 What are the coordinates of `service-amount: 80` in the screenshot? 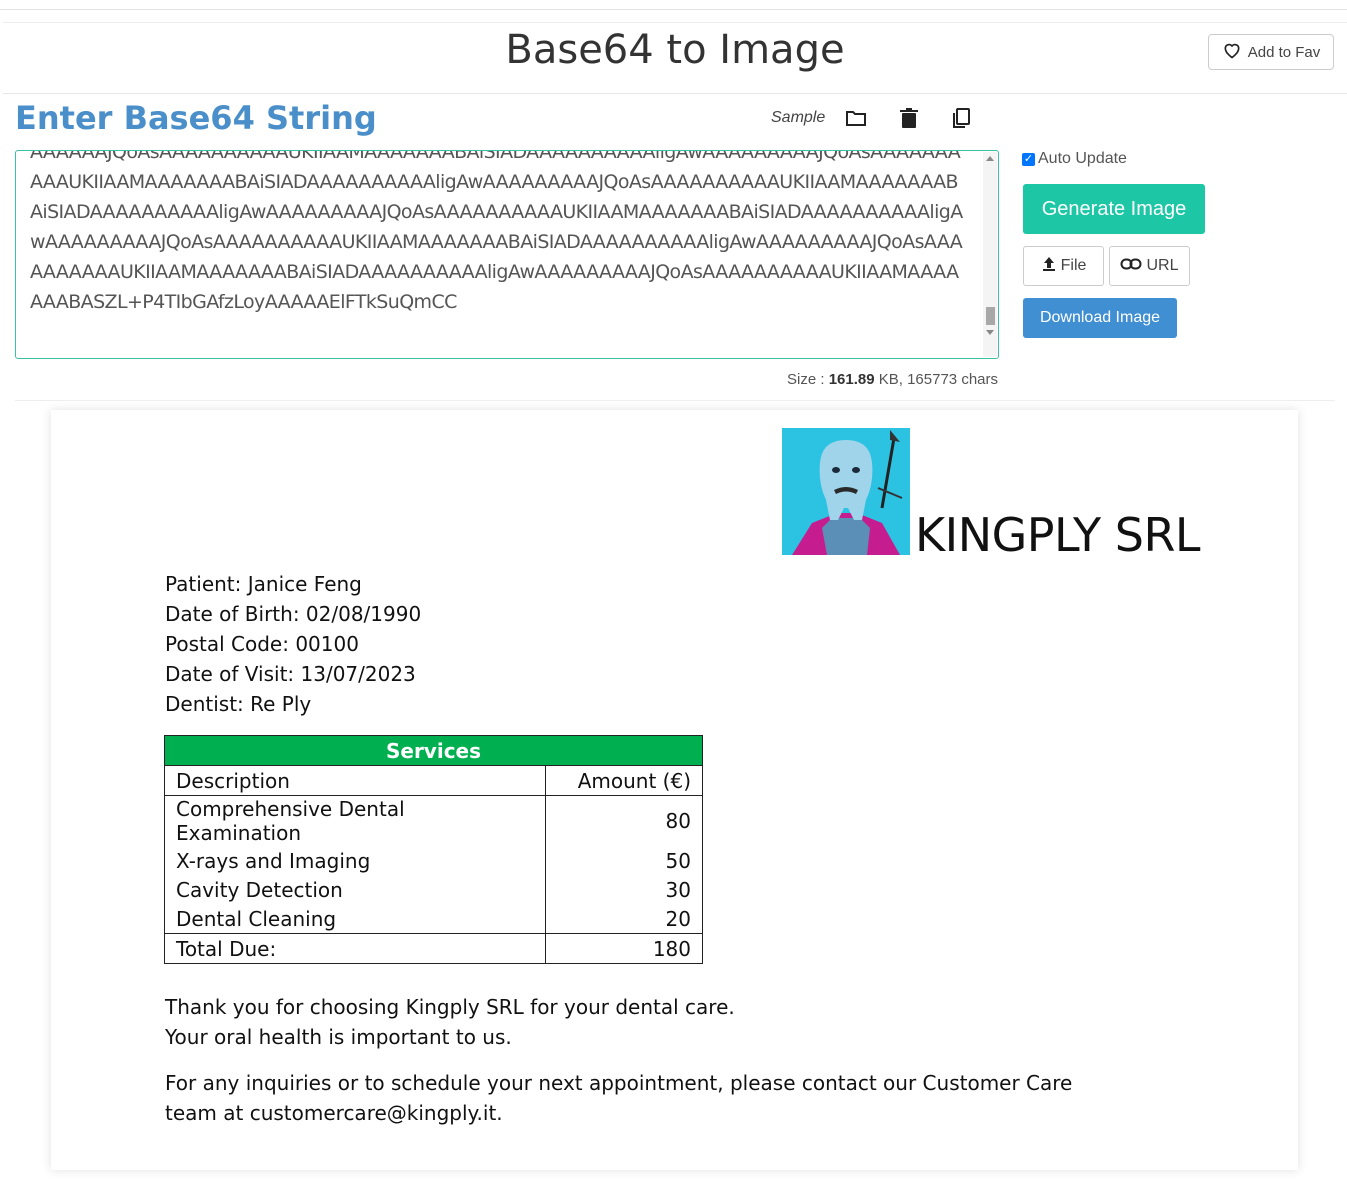 It's located at (624, 820).